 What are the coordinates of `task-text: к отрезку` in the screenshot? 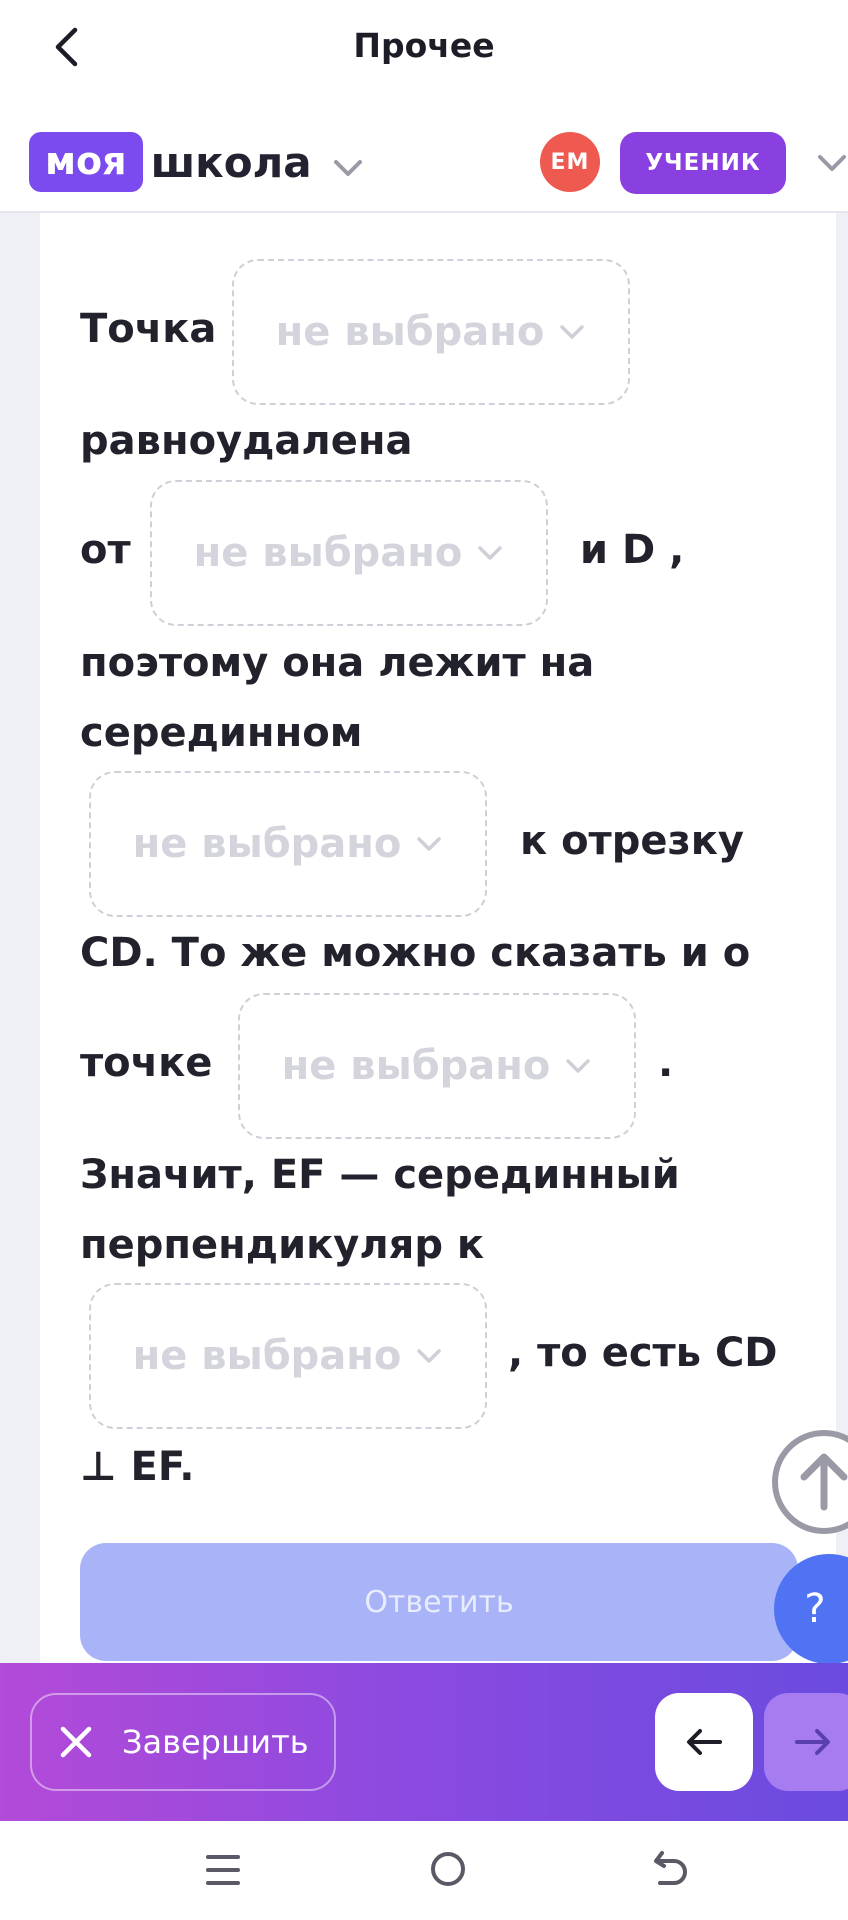 It's located at (632, 841).